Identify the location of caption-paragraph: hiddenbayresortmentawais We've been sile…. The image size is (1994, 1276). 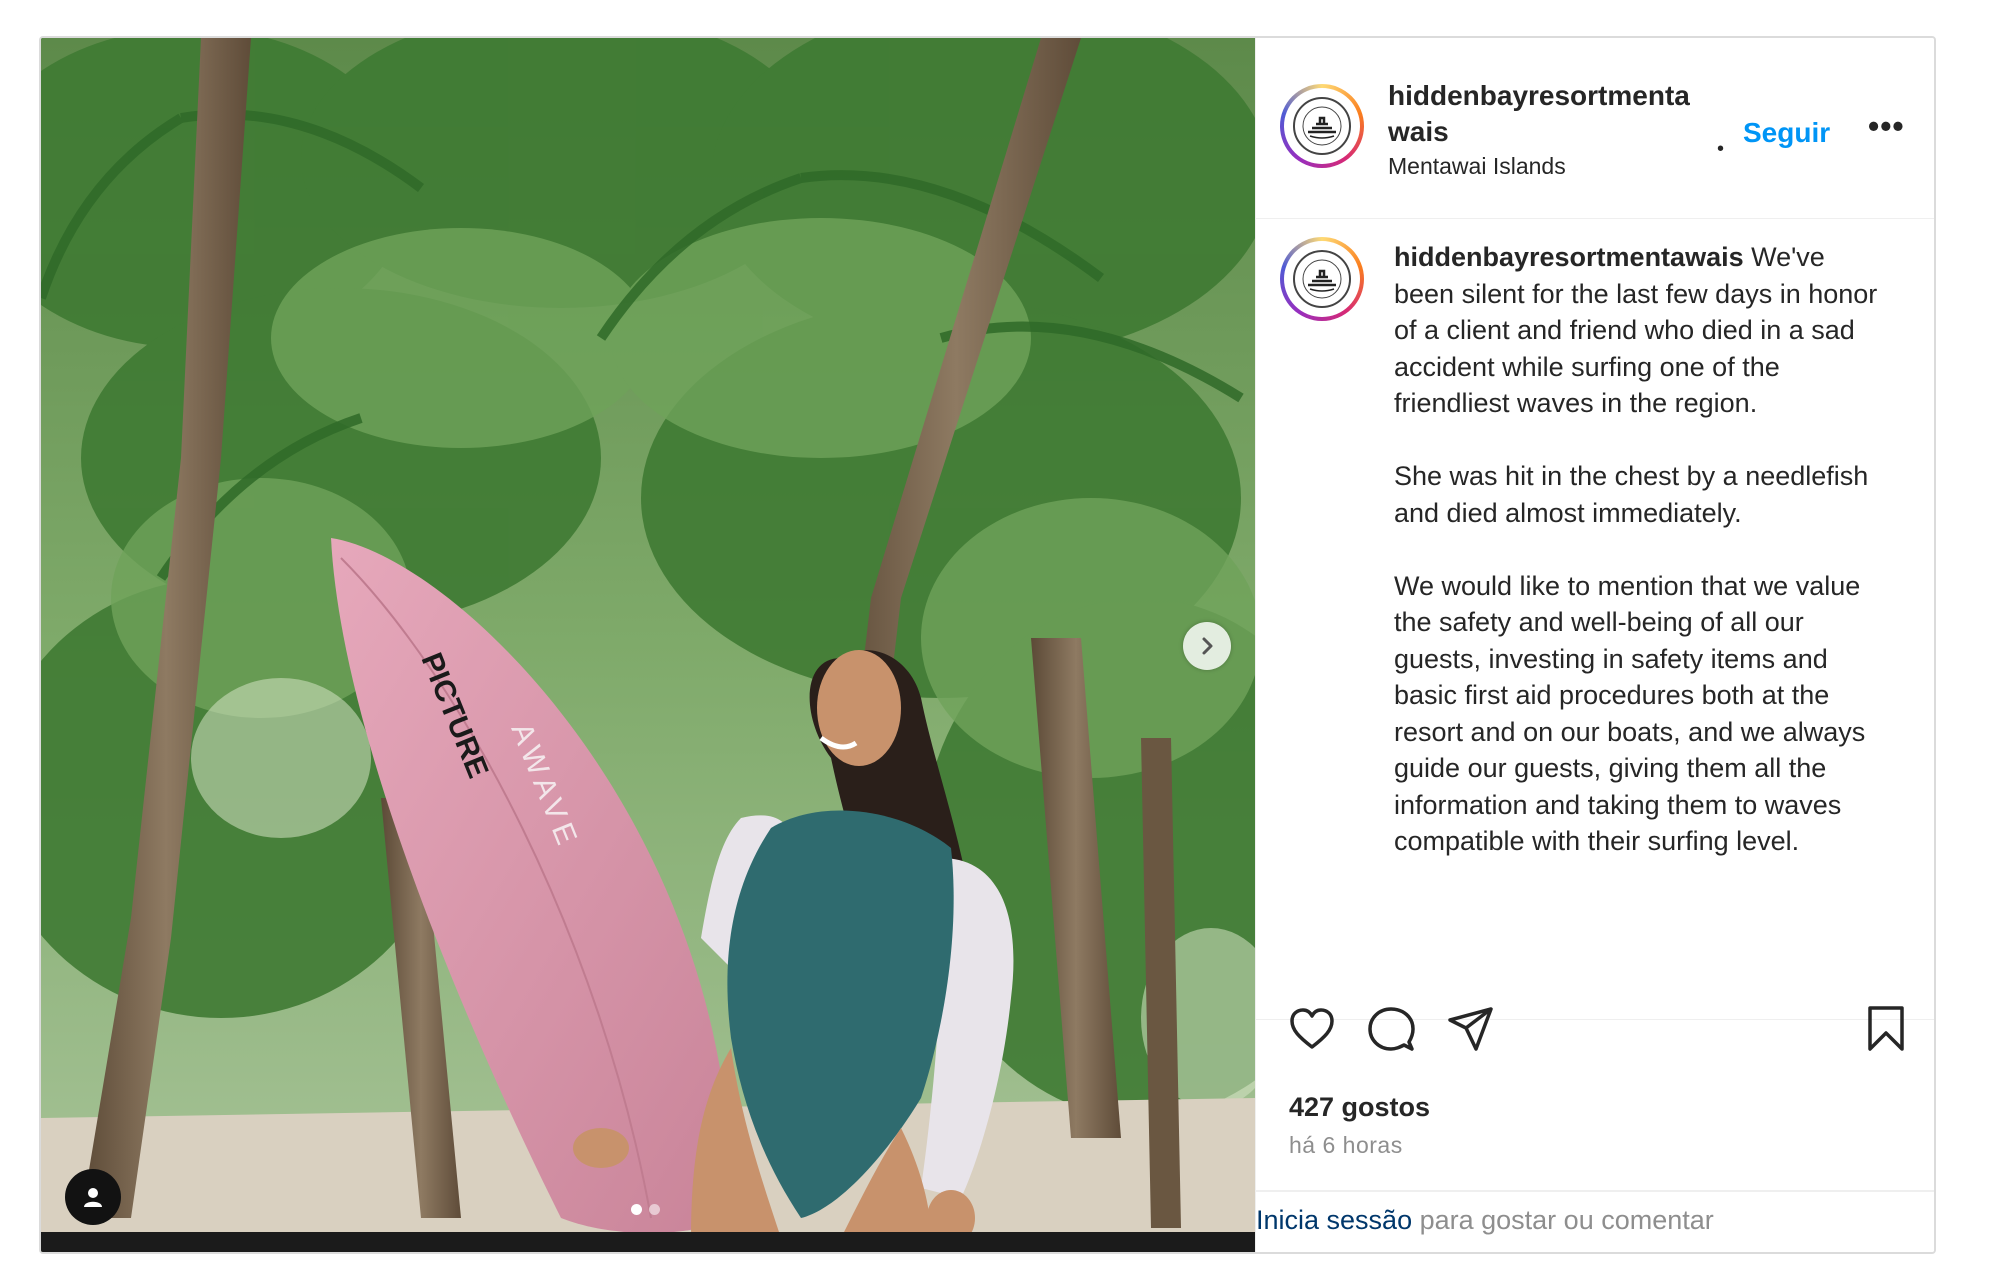
(1636, 330).